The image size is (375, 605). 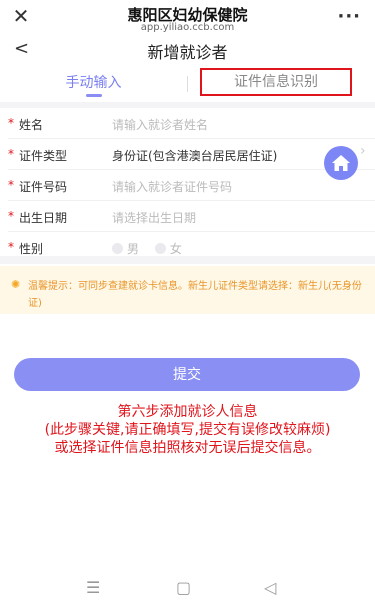 What do you see at coordinates (160, 124) in the screenshot?
I see `name-input: 请输入就诊者姓名` at bounding box center [160, 124].